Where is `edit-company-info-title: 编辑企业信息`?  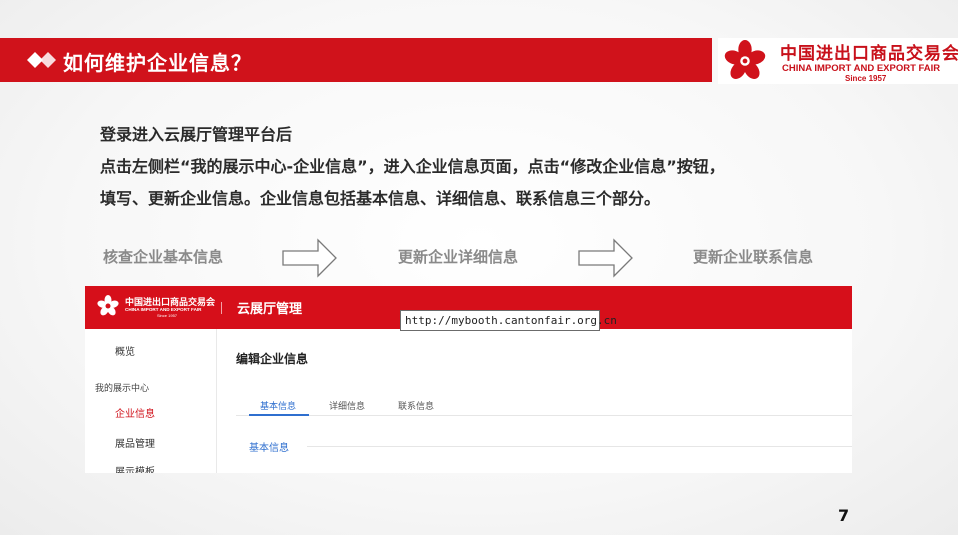 edit-company-info-title: 编辑企业信息 is located at coordinates (272, 359).